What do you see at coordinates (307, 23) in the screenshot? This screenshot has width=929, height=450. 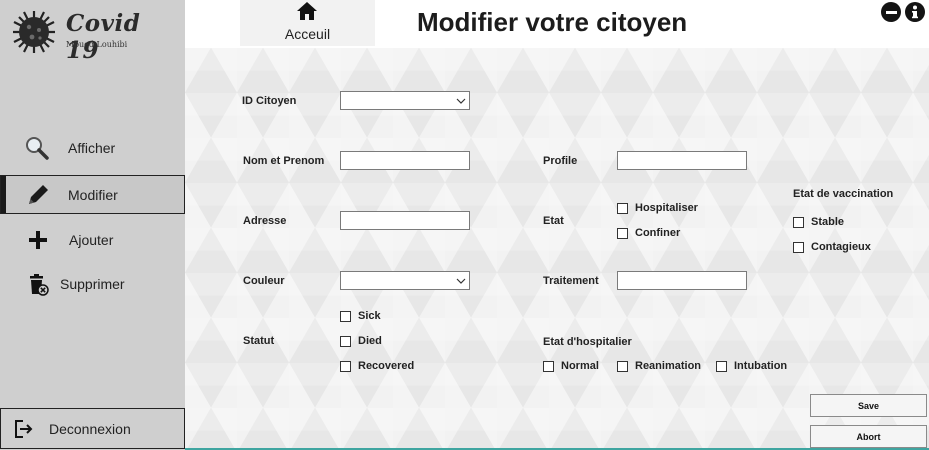 I see `home-tab: Acceuil` at bounding box center [307, 23].